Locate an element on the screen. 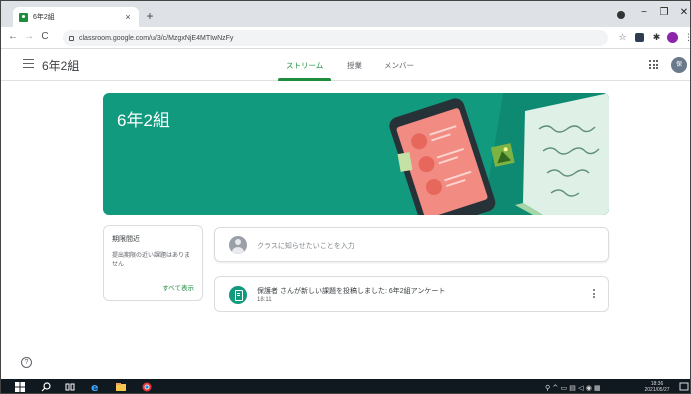 The height and width of the screenshot is (394, 691). edge-browser-icon: e is located at coordinates (97, 387).